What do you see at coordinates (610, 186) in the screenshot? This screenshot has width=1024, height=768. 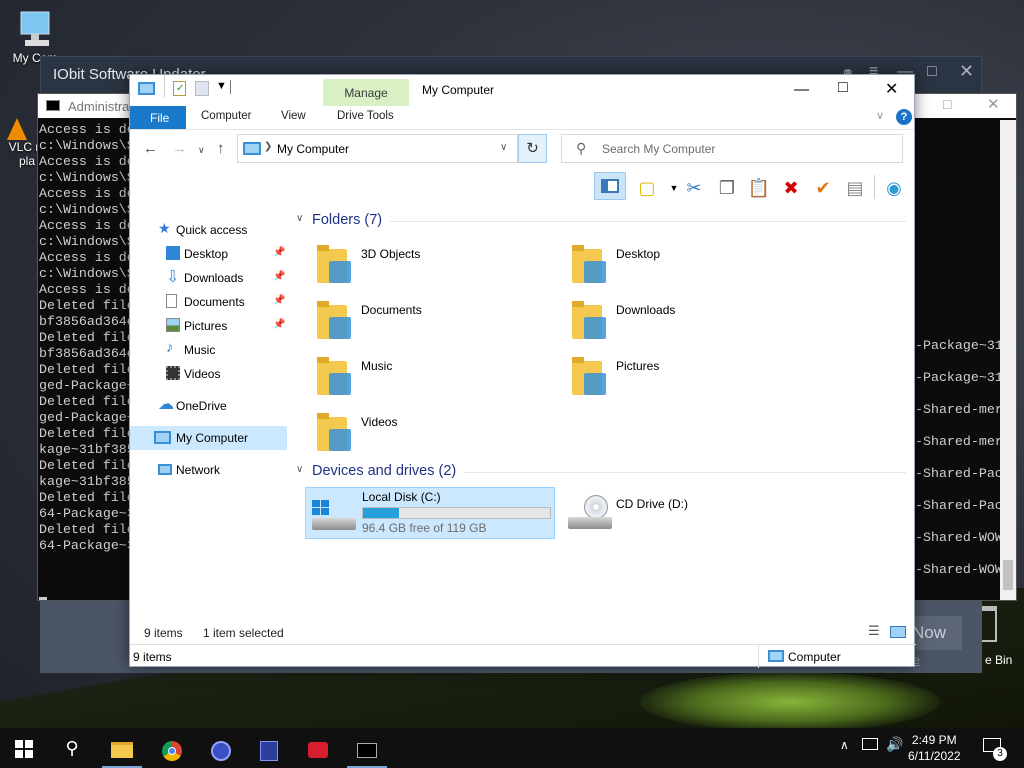 I see `preview-pane-button` at bounding box center [610, 186].